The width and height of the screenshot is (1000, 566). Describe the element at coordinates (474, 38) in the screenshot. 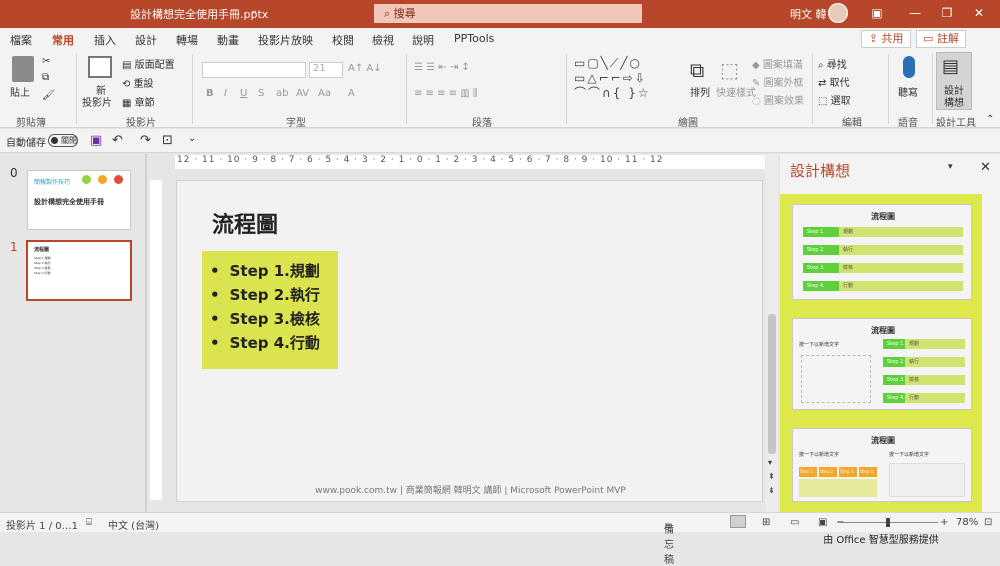

I see `tab-pptools: PPTools` at that location.